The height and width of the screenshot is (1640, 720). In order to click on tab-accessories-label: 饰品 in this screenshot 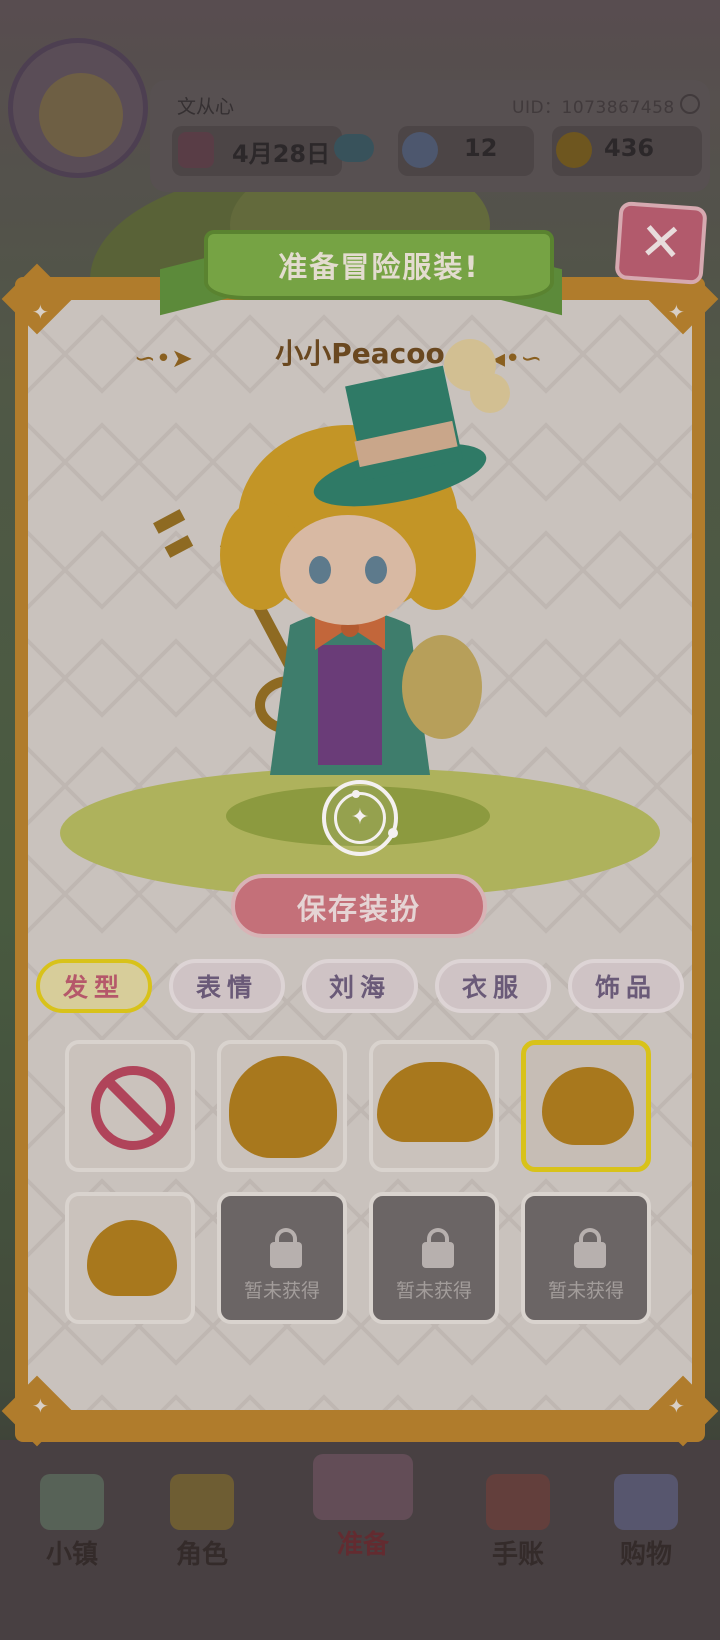, I will do `click(625, 987)`.